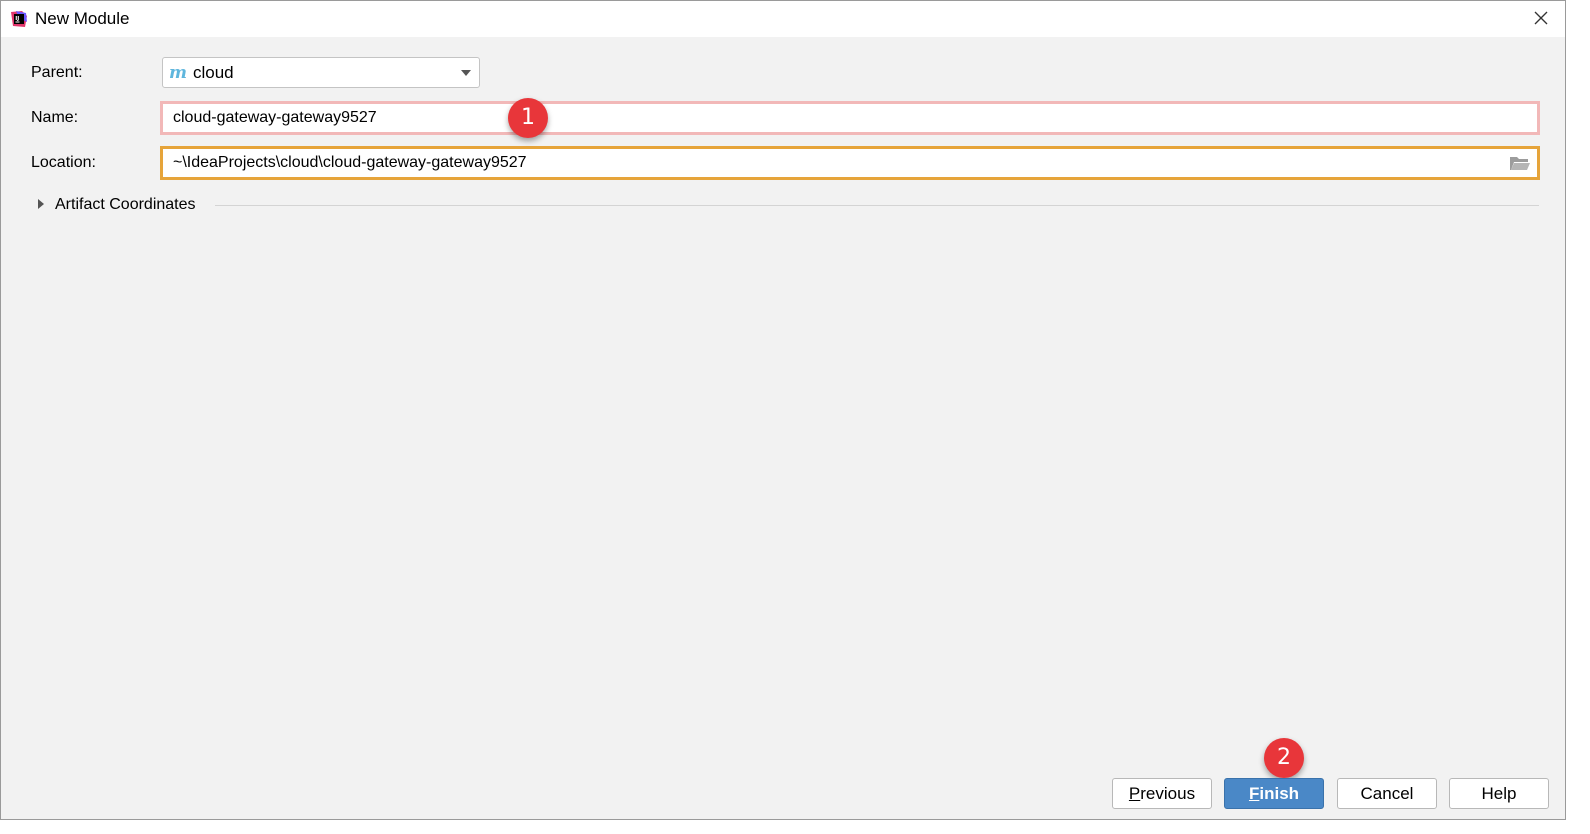 Image resolution: width=1590 pixels, height=834 pixels. I want to click on maven-m-icon: m, so click(178, 73).